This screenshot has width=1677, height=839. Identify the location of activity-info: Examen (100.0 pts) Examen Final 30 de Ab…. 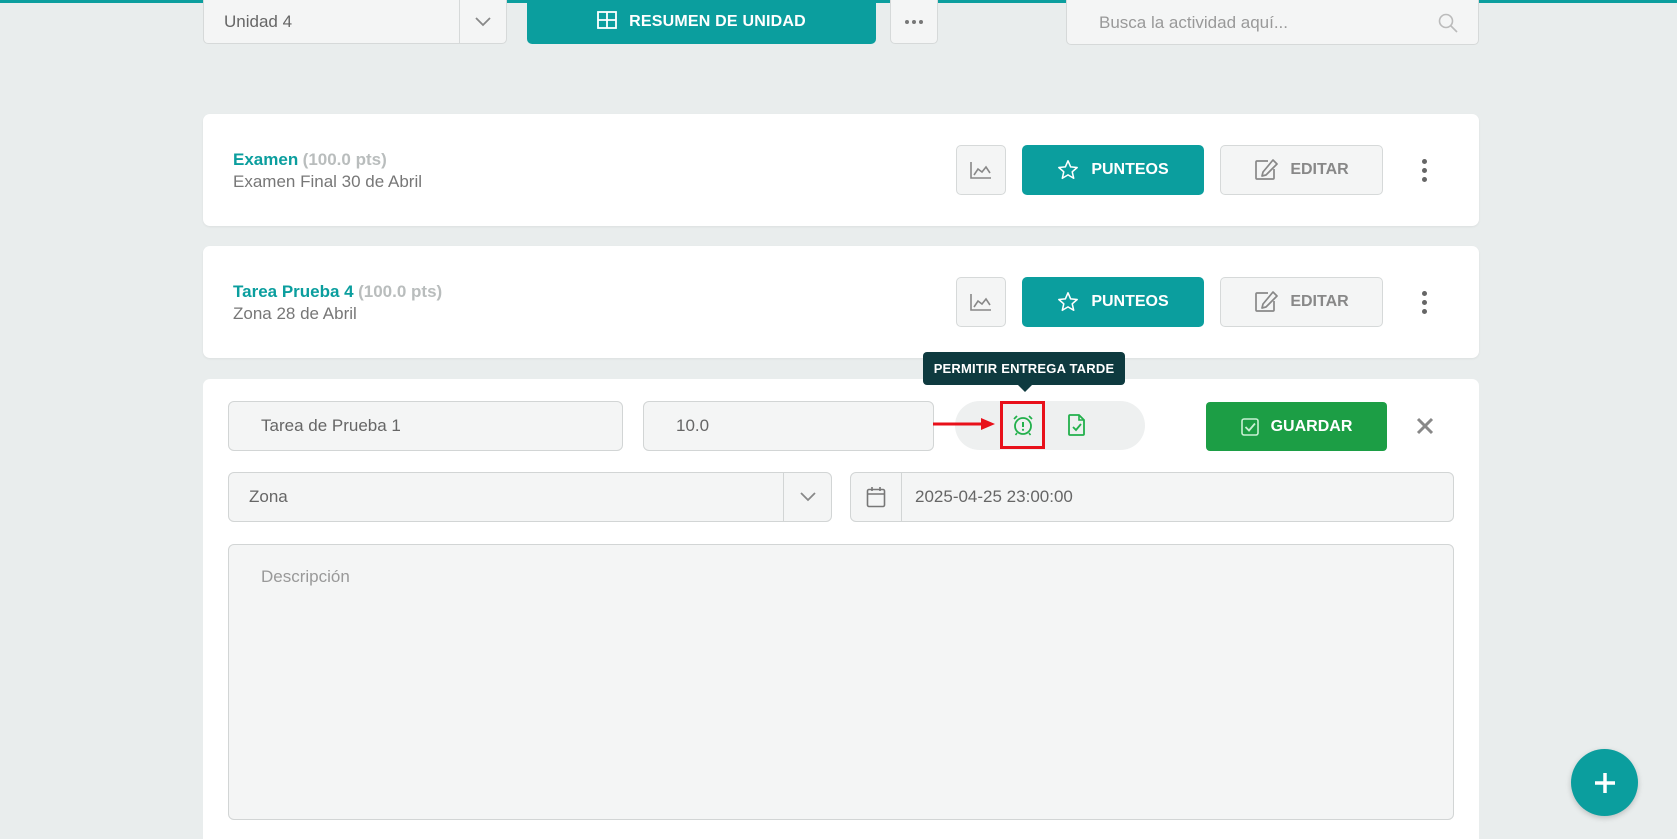
(327, 171).